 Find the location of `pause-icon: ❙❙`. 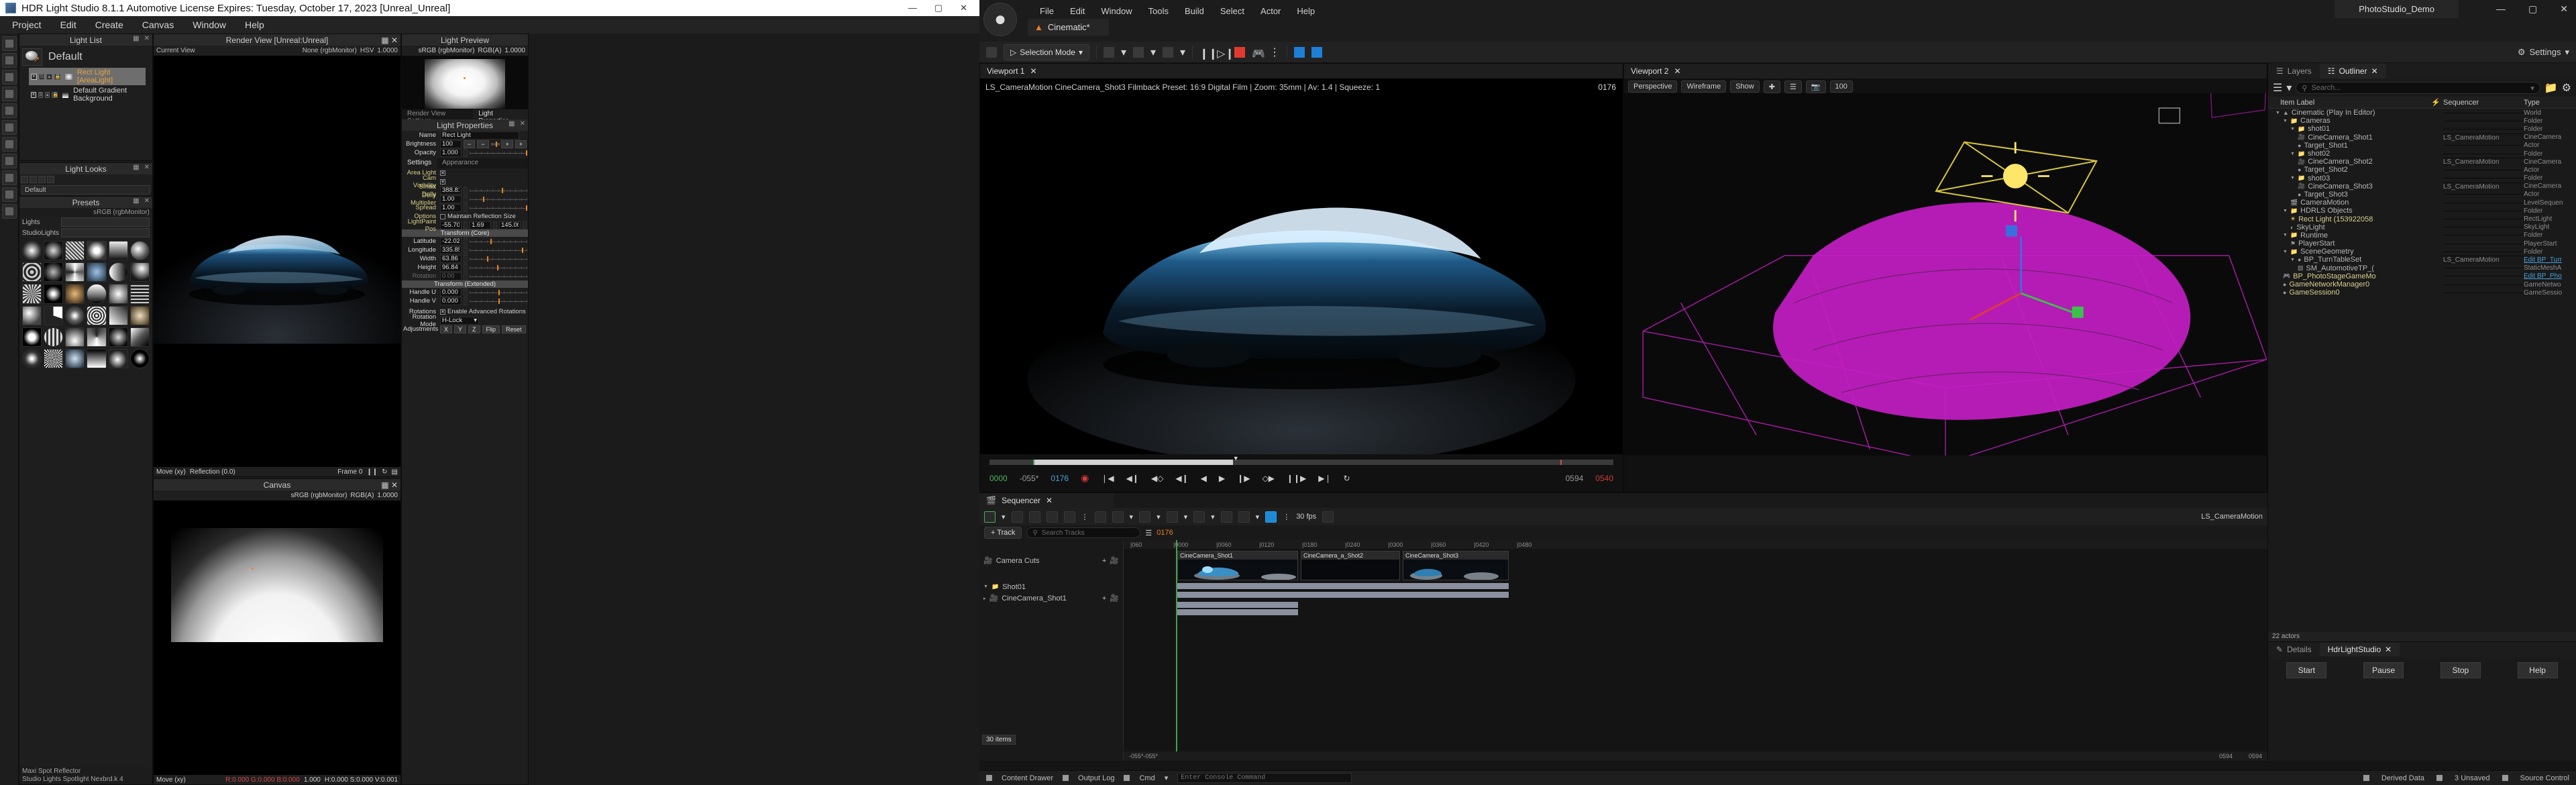

pause-icon: ❙❙ is located at coordinates (1208, 53).